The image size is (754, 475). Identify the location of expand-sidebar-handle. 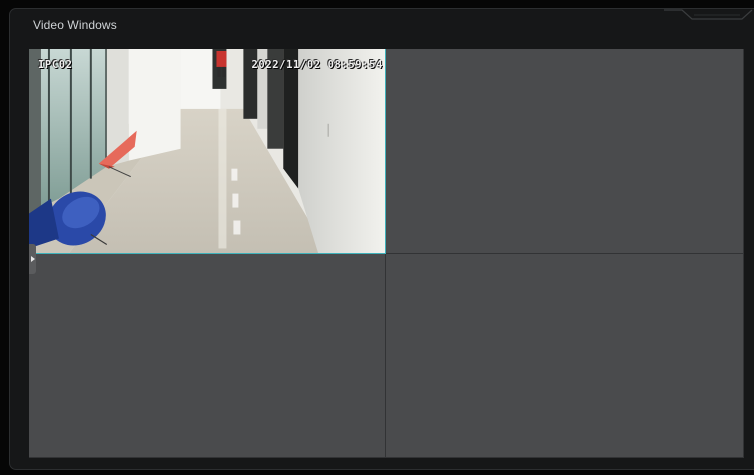
(32, 259).